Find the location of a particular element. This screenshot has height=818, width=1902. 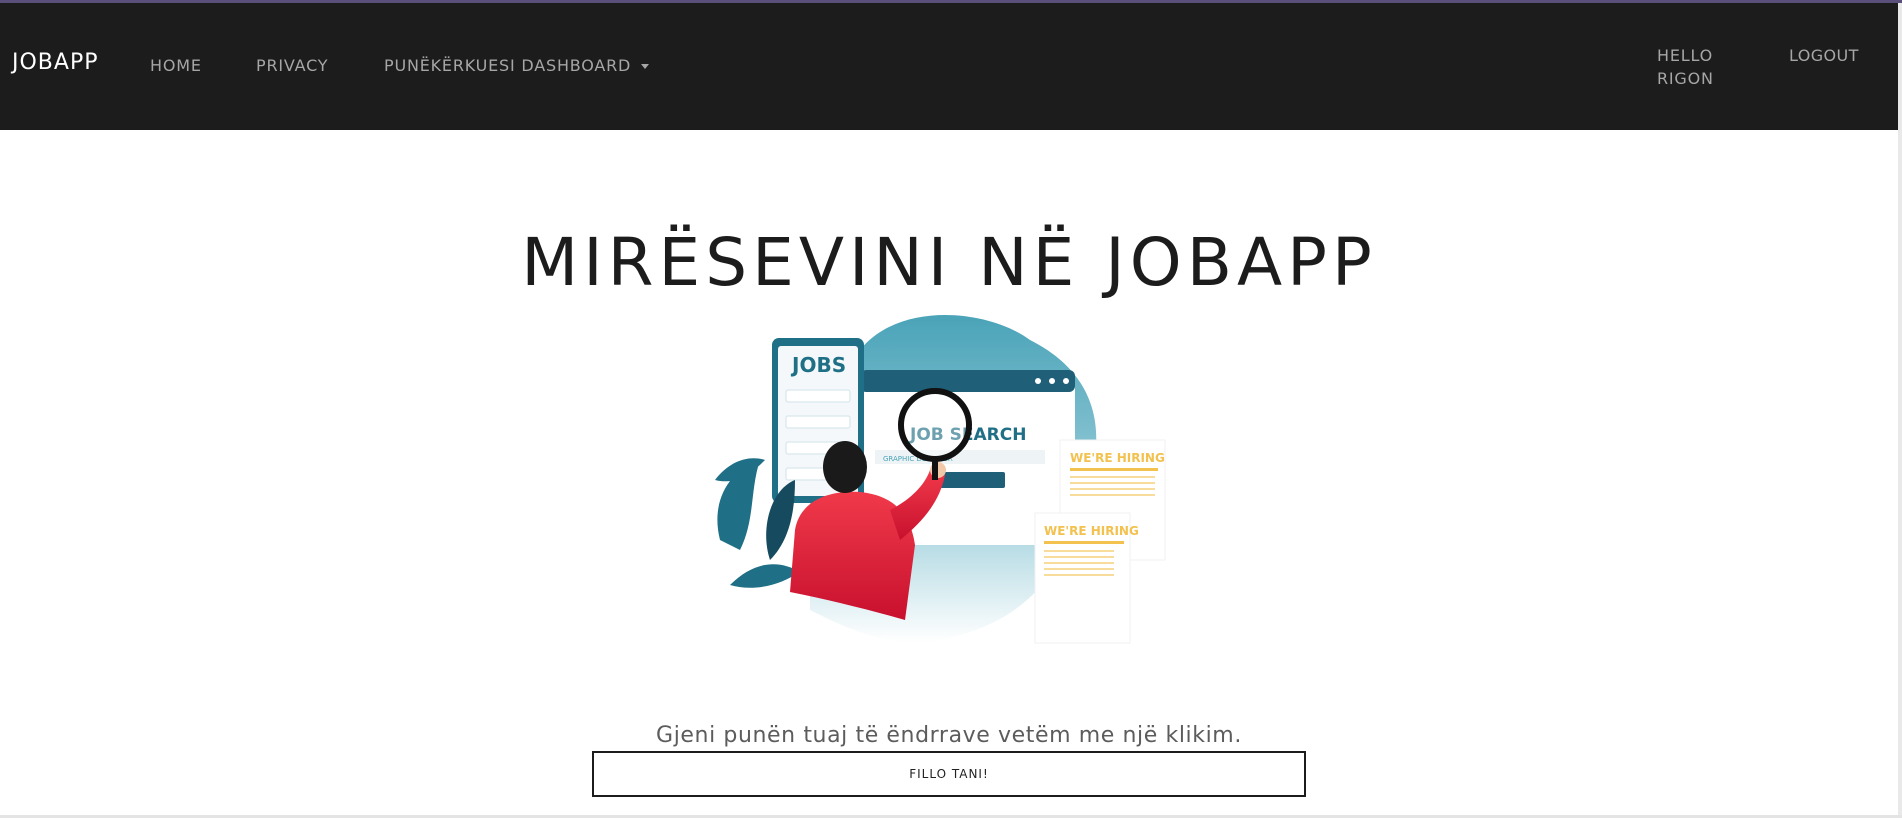

start-now-button: FILLO TANI! is located at coordinates (949, 774).